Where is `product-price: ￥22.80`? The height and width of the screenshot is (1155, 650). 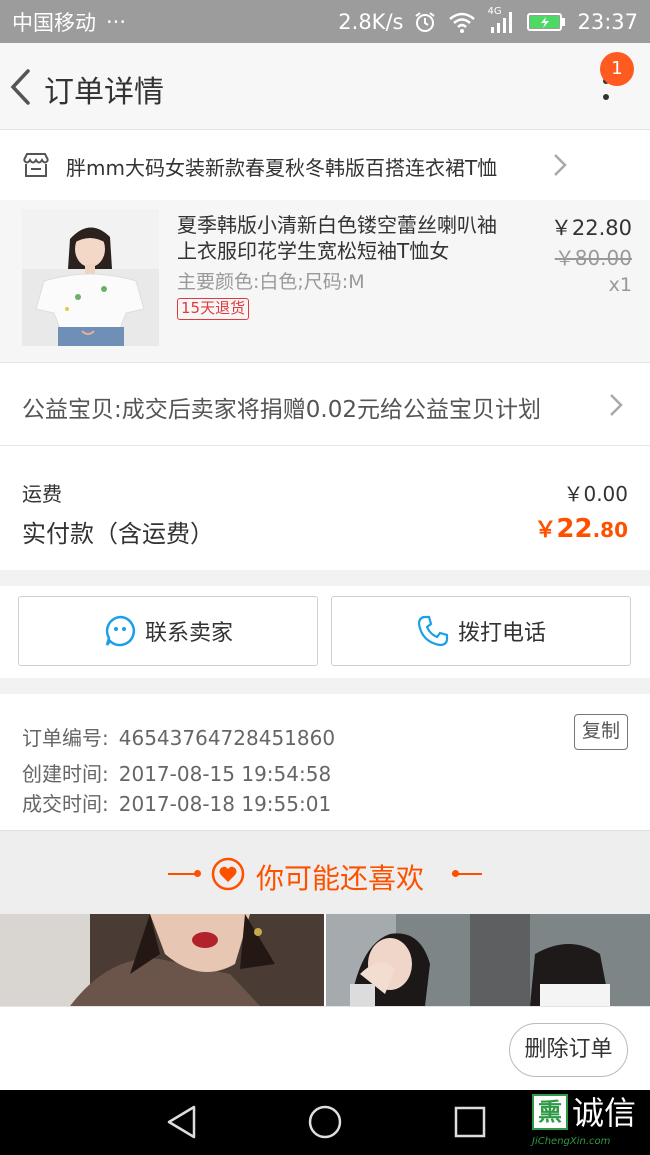
product-price: ￥22.80 is located at coordinates (591, 228).